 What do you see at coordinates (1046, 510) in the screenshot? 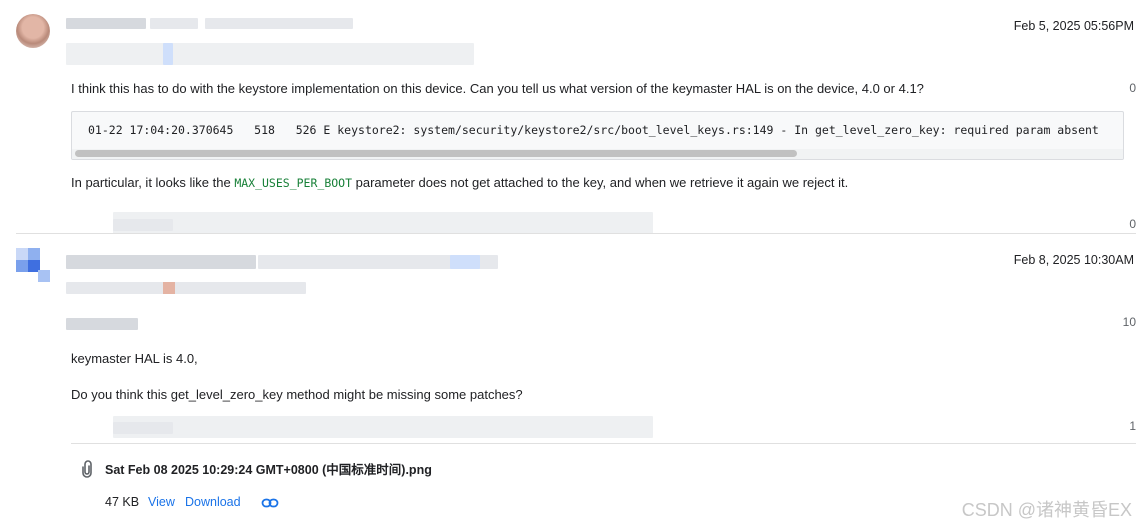
I see `watermark: CSDN @诸神黄昏EX` at bounding box center [1046, 510].